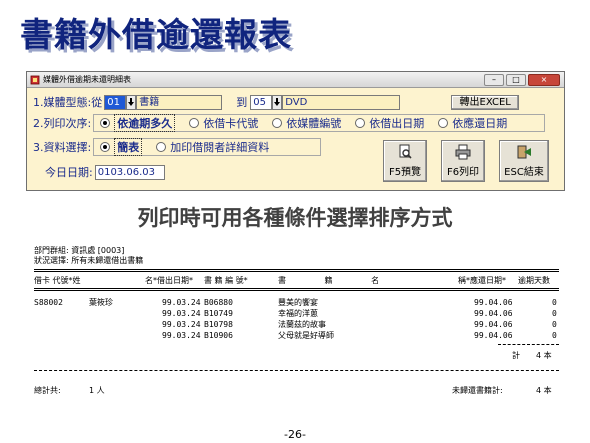  What do you see at coordinates (48, 302) in the screenshot?
I see `borrower-card: S88002` at bounding box center [48, 302].